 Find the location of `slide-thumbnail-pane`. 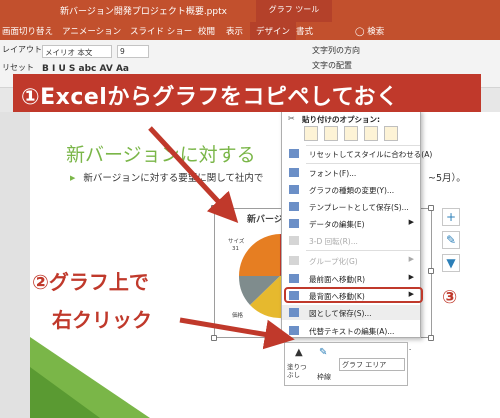

slide-thumbnail-pane is located at coordinates (15, 265).